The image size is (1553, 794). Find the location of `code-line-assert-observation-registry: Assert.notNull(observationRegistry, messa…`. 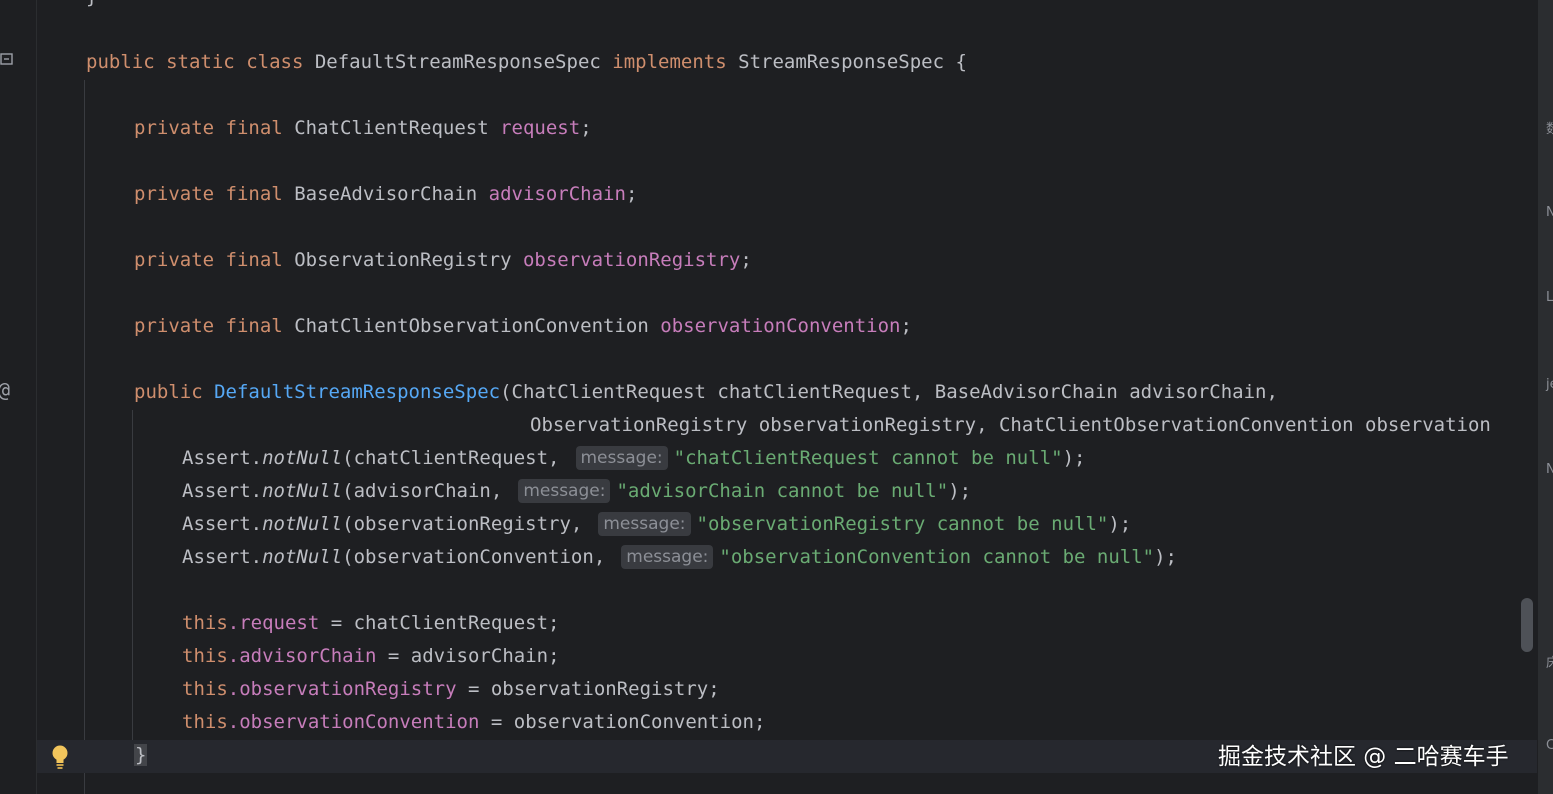

code-line-assert-observation-registry: Assert.notNull(observationRegistry, messa… is located at coordinates (657, 524).